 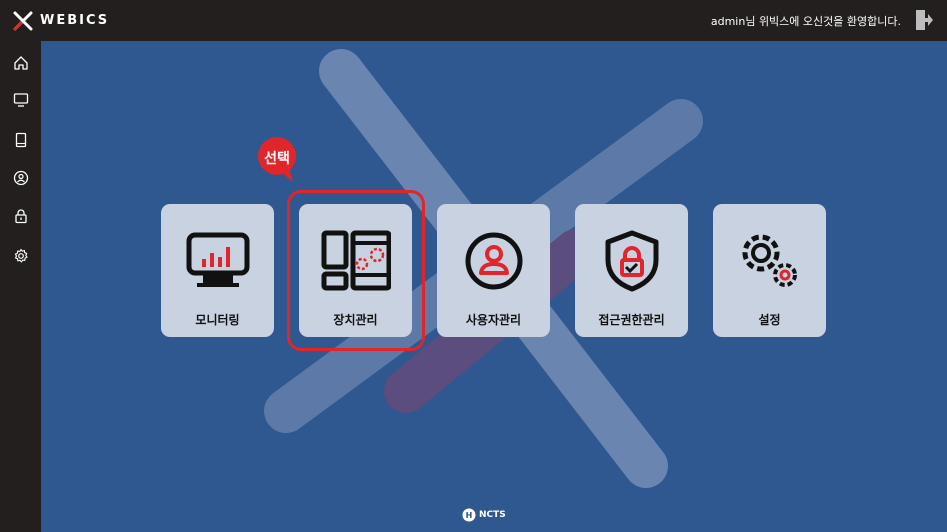 What do you see at coordinates (217, 320) in the screenshot?
I see `card-monitoring-label: 모니터링` at bounding box center [217, 320].